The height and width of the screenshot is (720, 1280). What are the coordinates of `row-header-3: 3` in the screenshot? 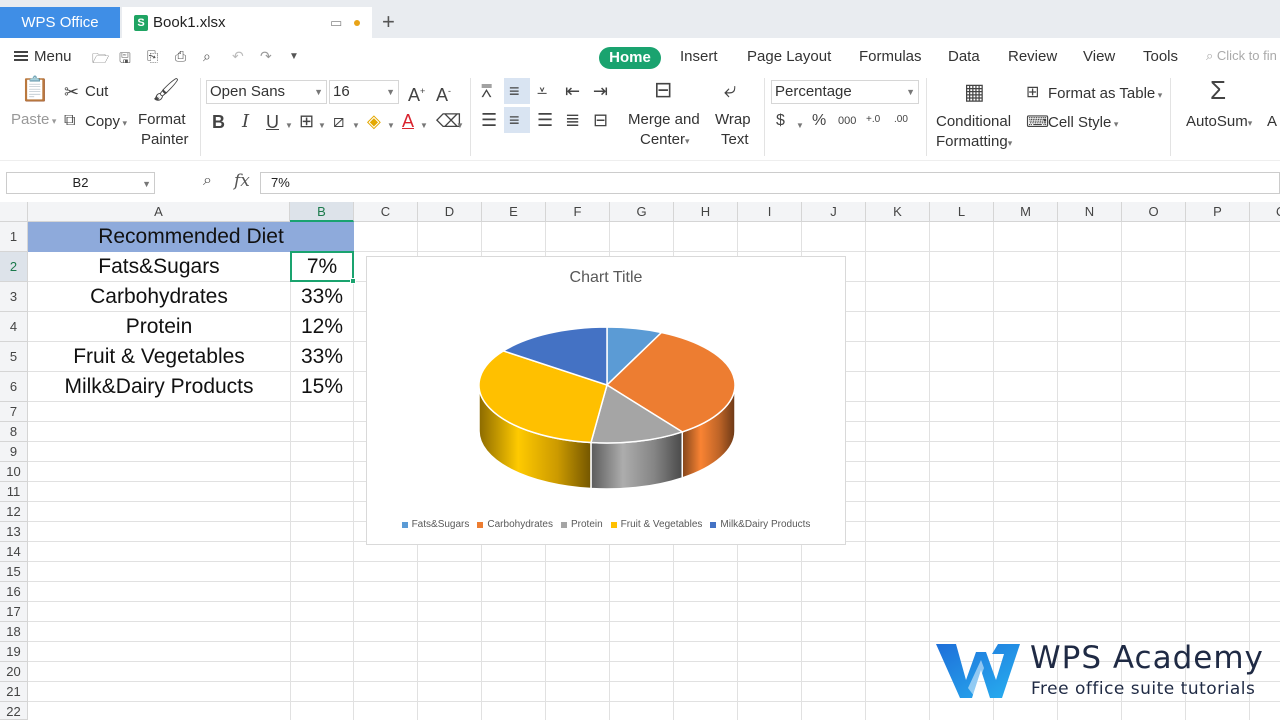 It's located at (14, 297).